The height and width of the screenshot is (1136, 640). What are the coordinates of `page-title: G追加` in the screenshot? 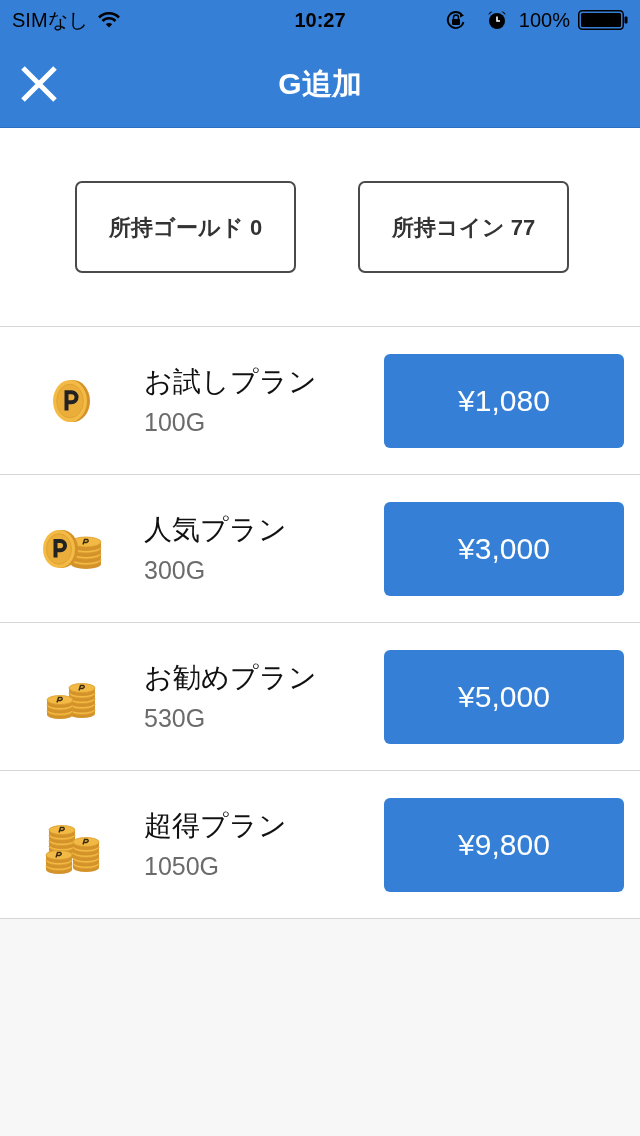 It's located at (320, 84).